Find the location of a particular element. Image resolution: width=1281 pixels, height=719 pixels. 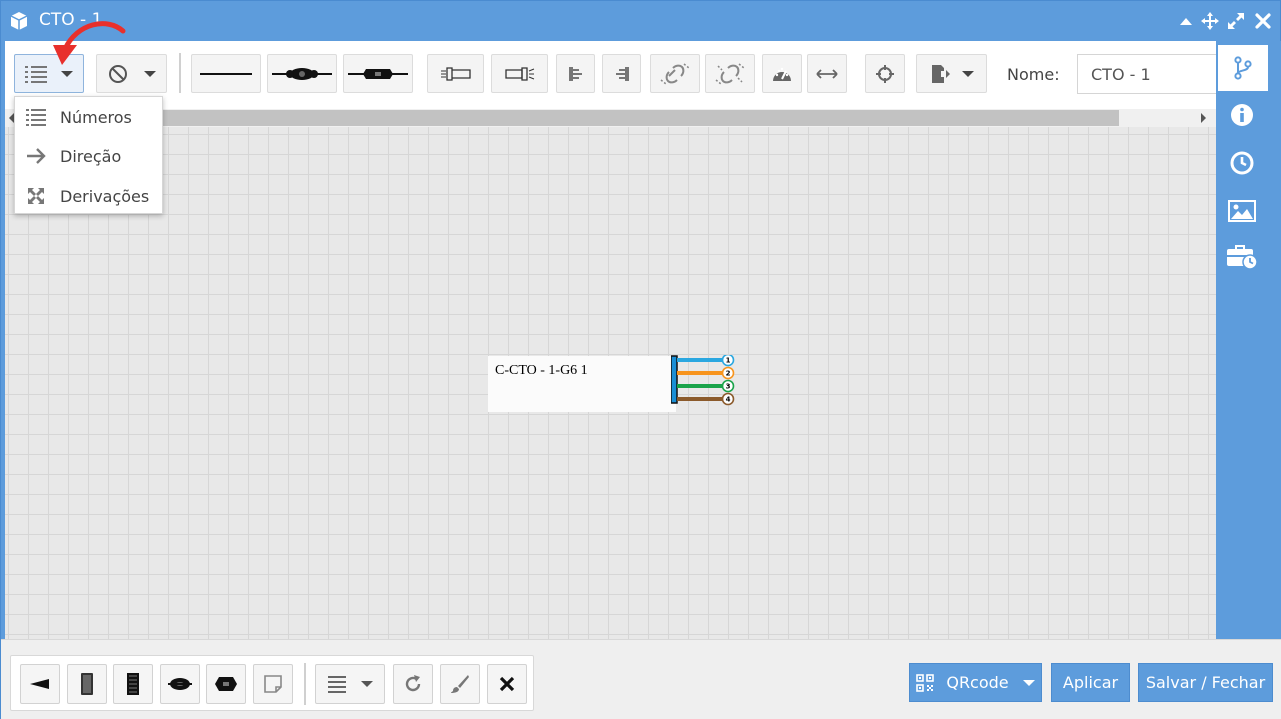

cable-end-icon is located at coordinates (39, 684).